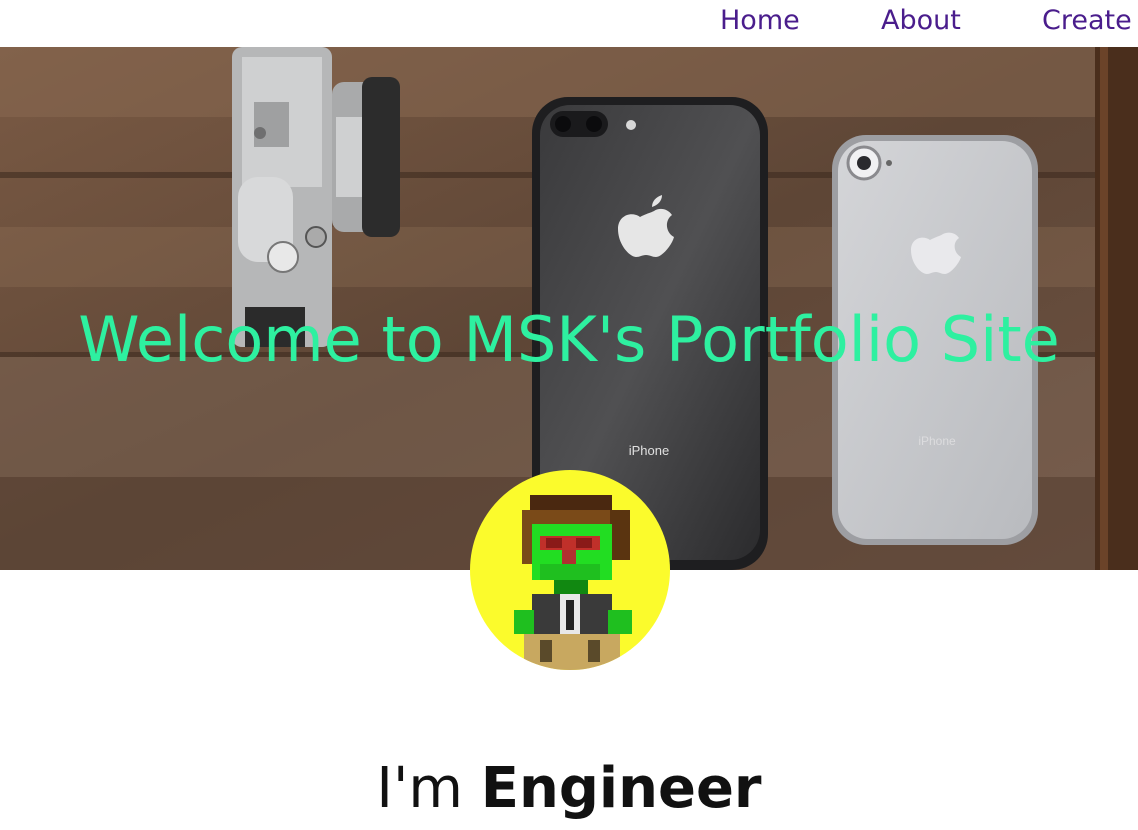  I want to click on nav-home-link: Home, so click(760, 21).